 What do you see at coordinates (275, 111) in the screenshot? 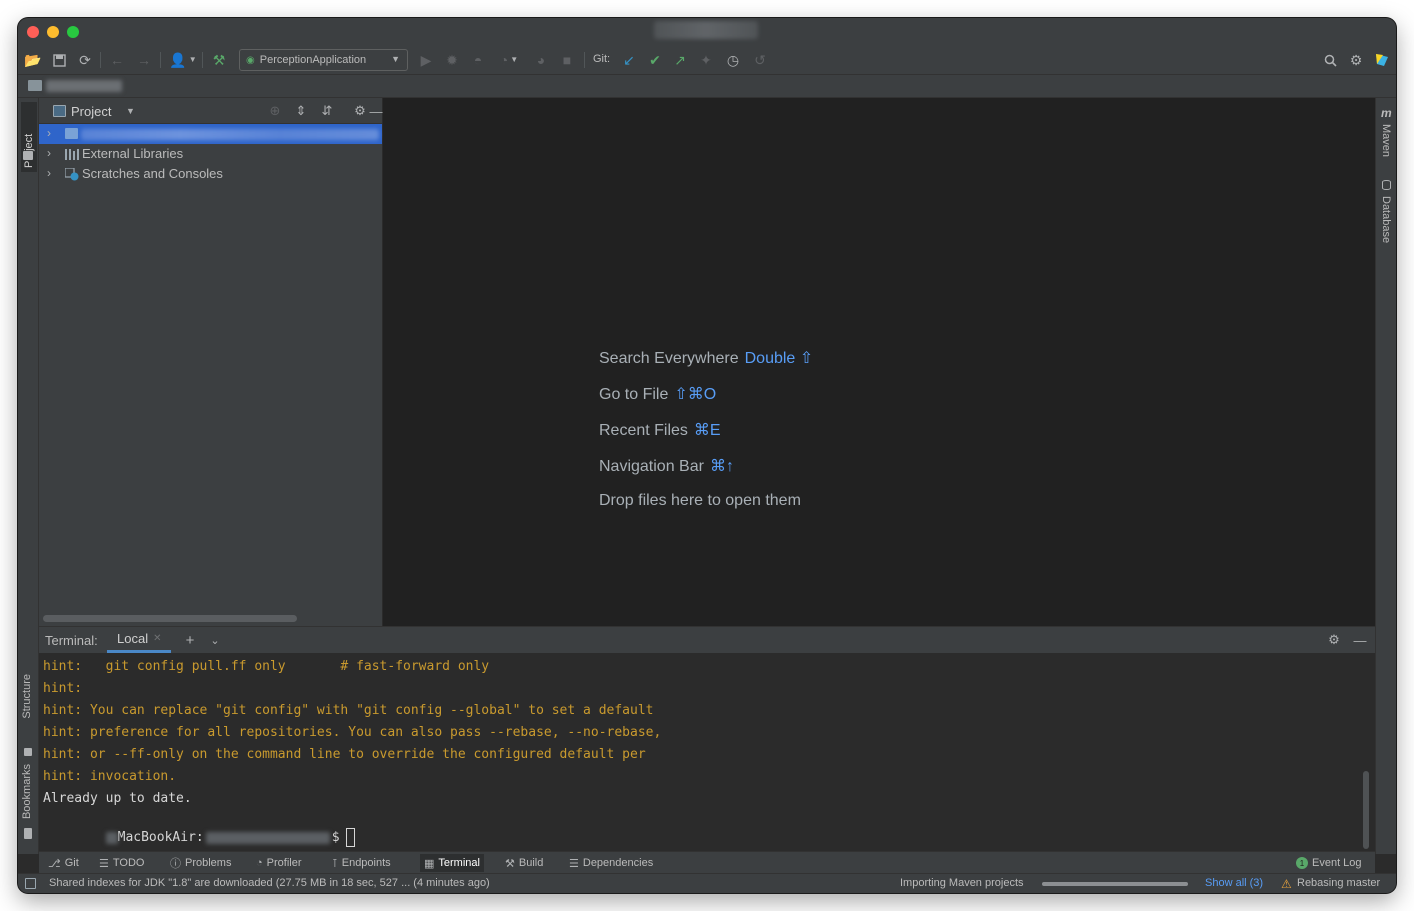
I see `locate-target-icon: ⊕` at bounding box center [275, 111].